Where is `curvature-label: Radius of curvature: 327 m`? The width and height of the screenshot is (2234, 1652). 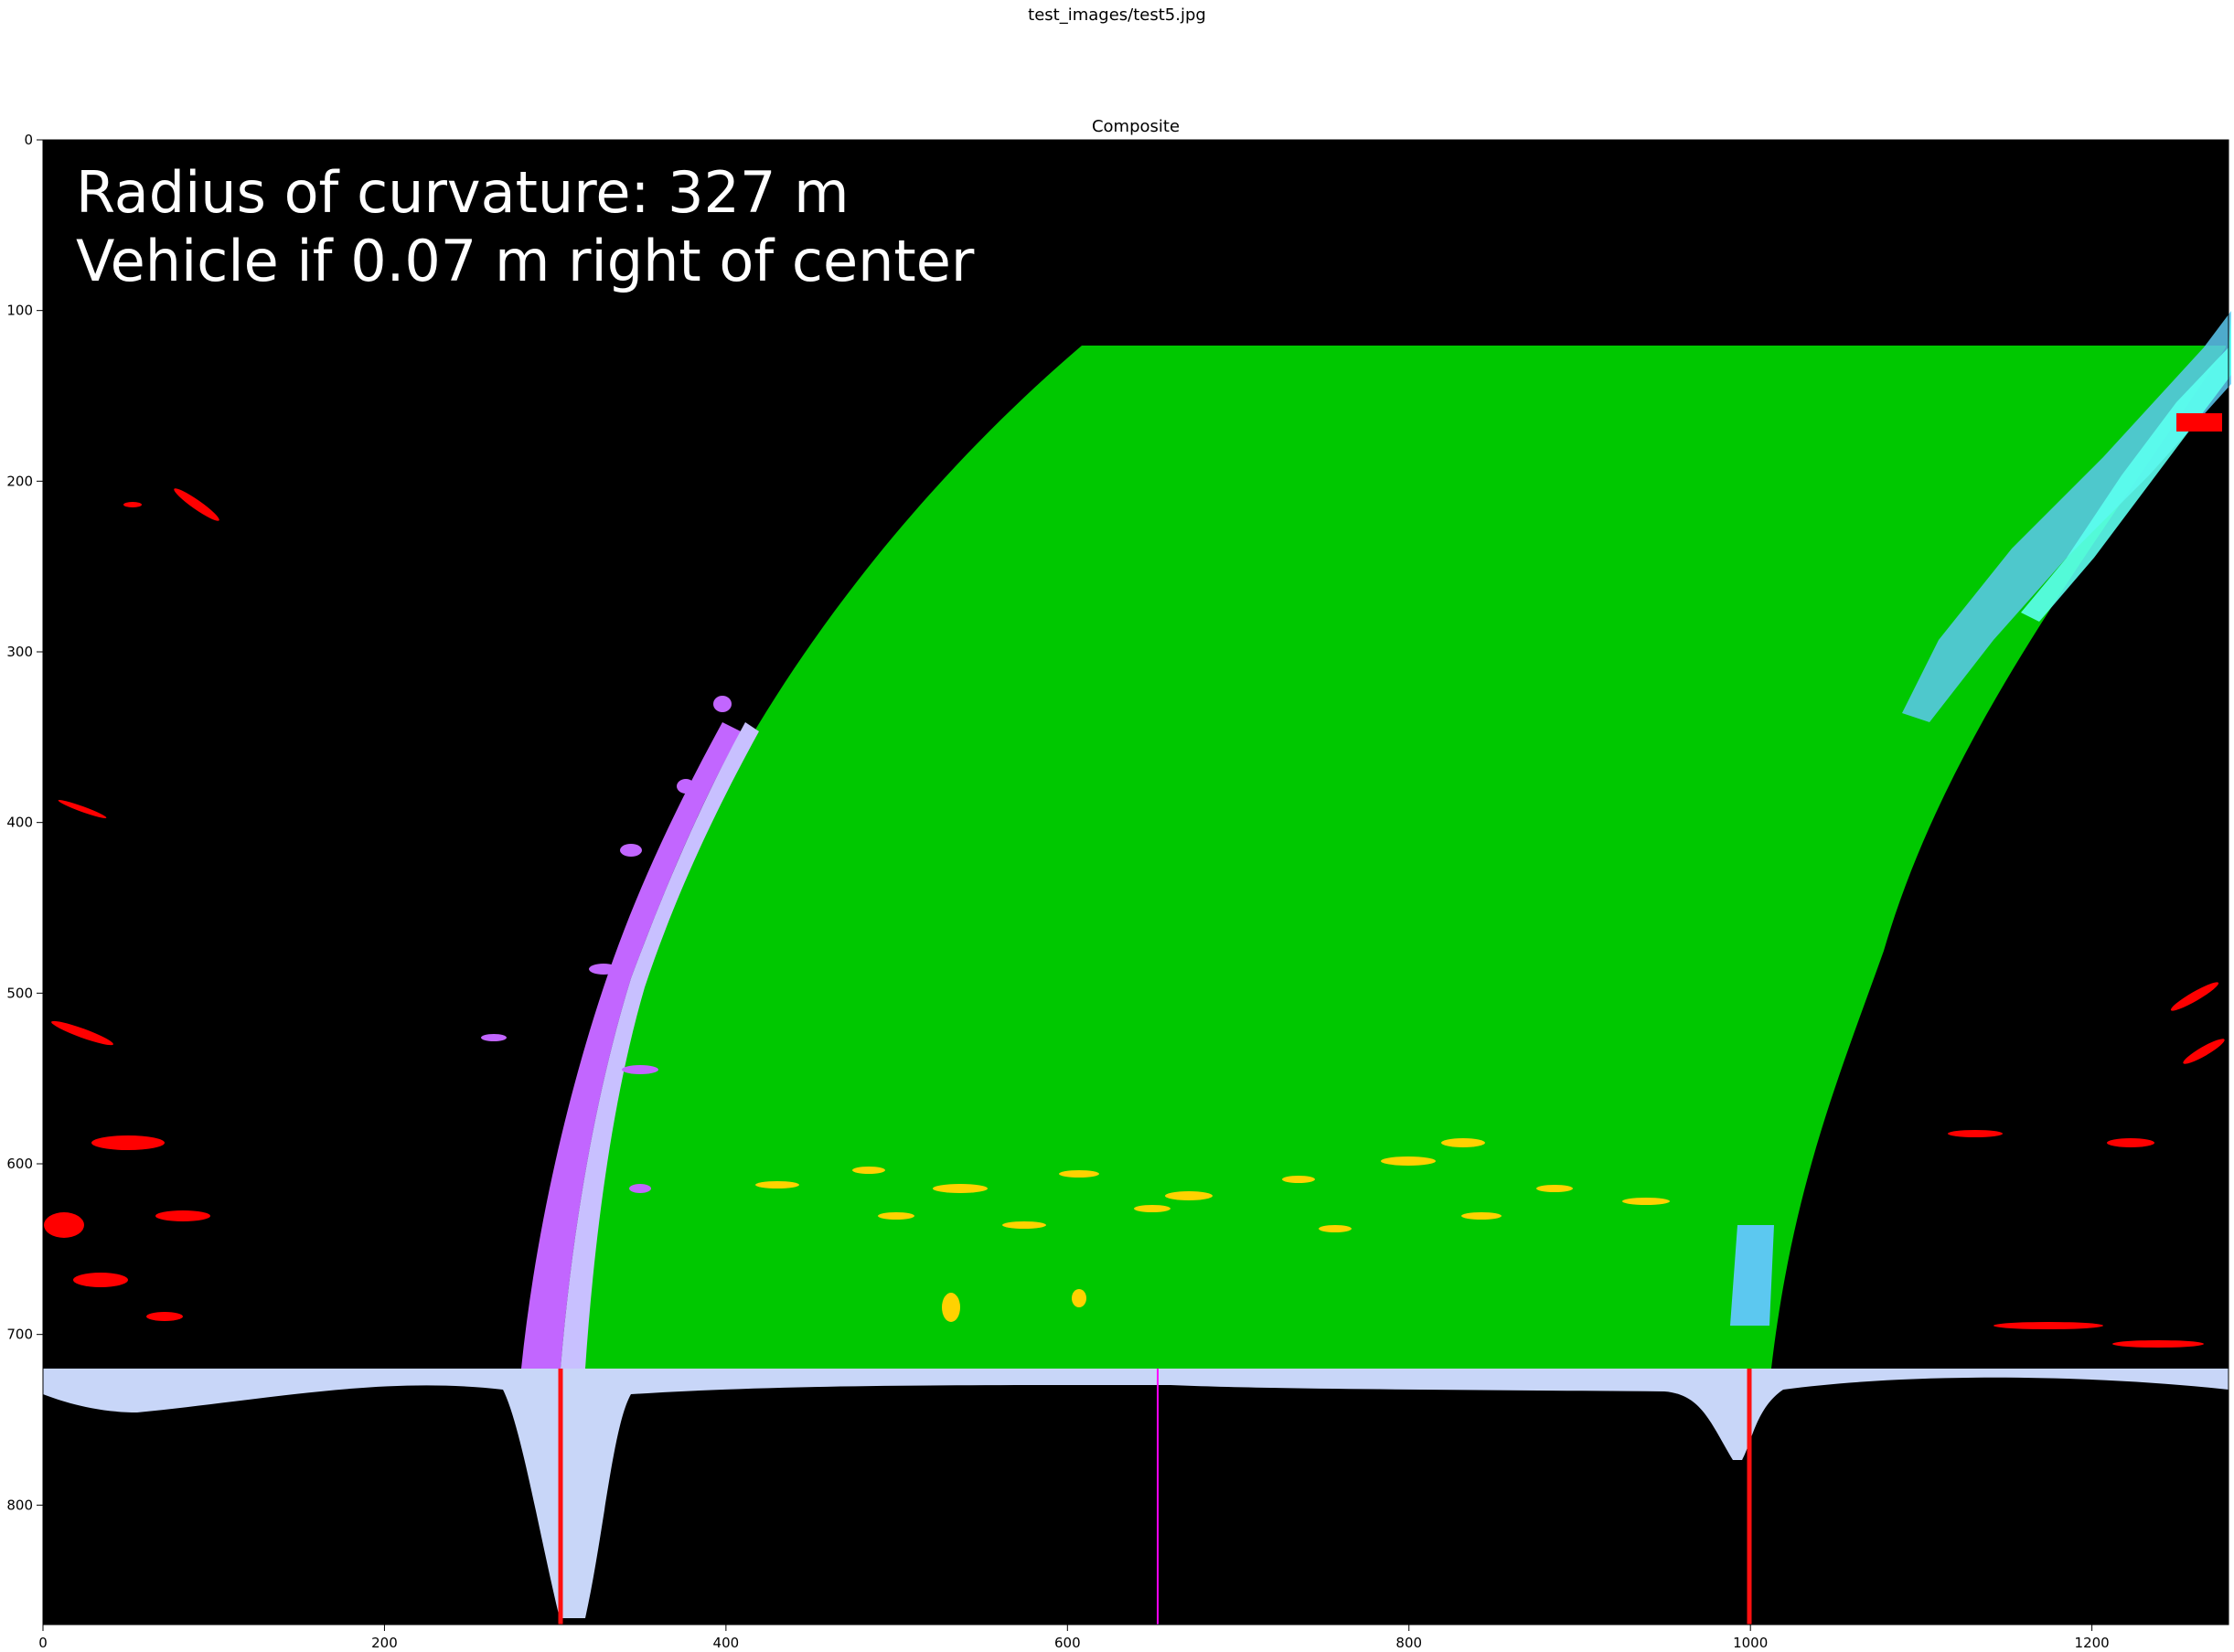
curvature-label: Radius of curvature: 327 m is located at coordinates (463, 193).